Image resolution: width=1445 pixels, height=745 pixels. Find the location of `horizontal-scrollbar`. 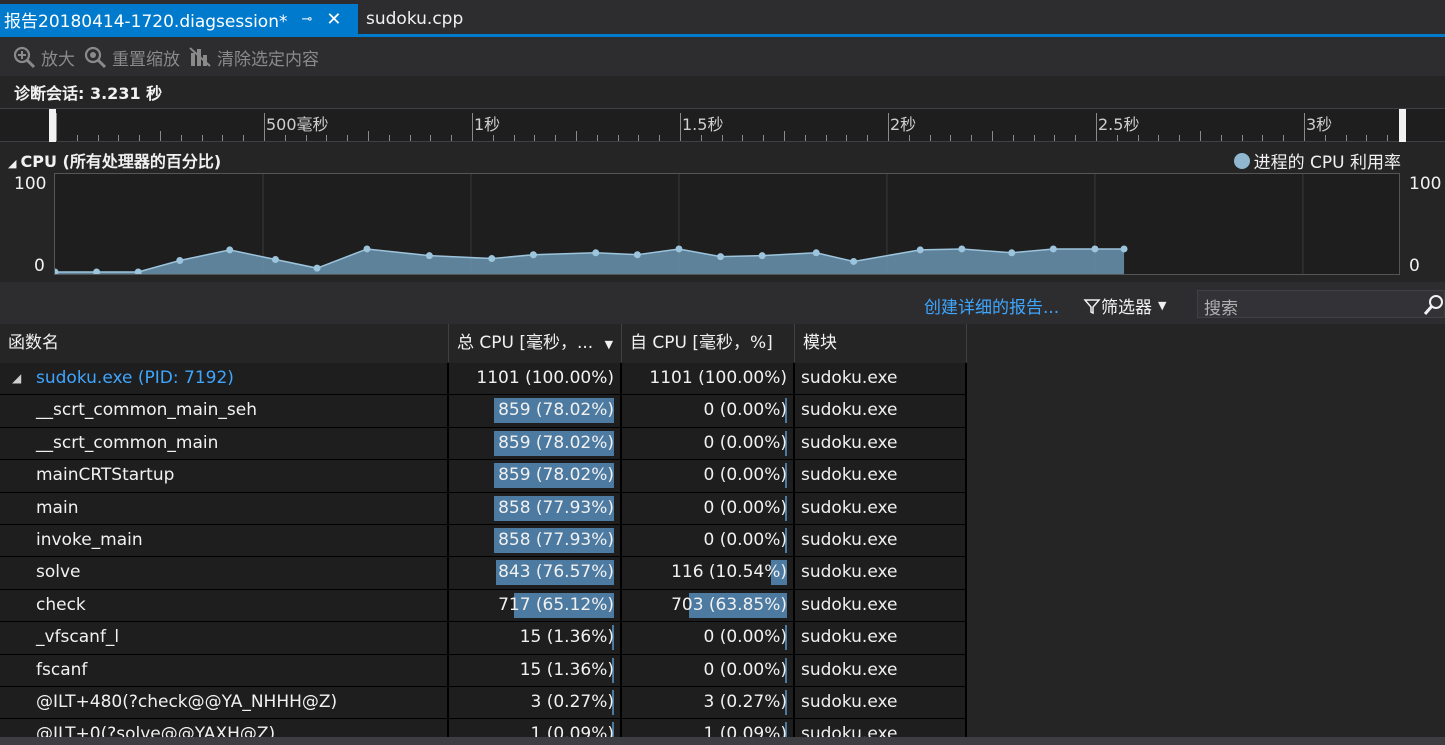

horizontal-scrollbar is located at coordinates (722, 741).